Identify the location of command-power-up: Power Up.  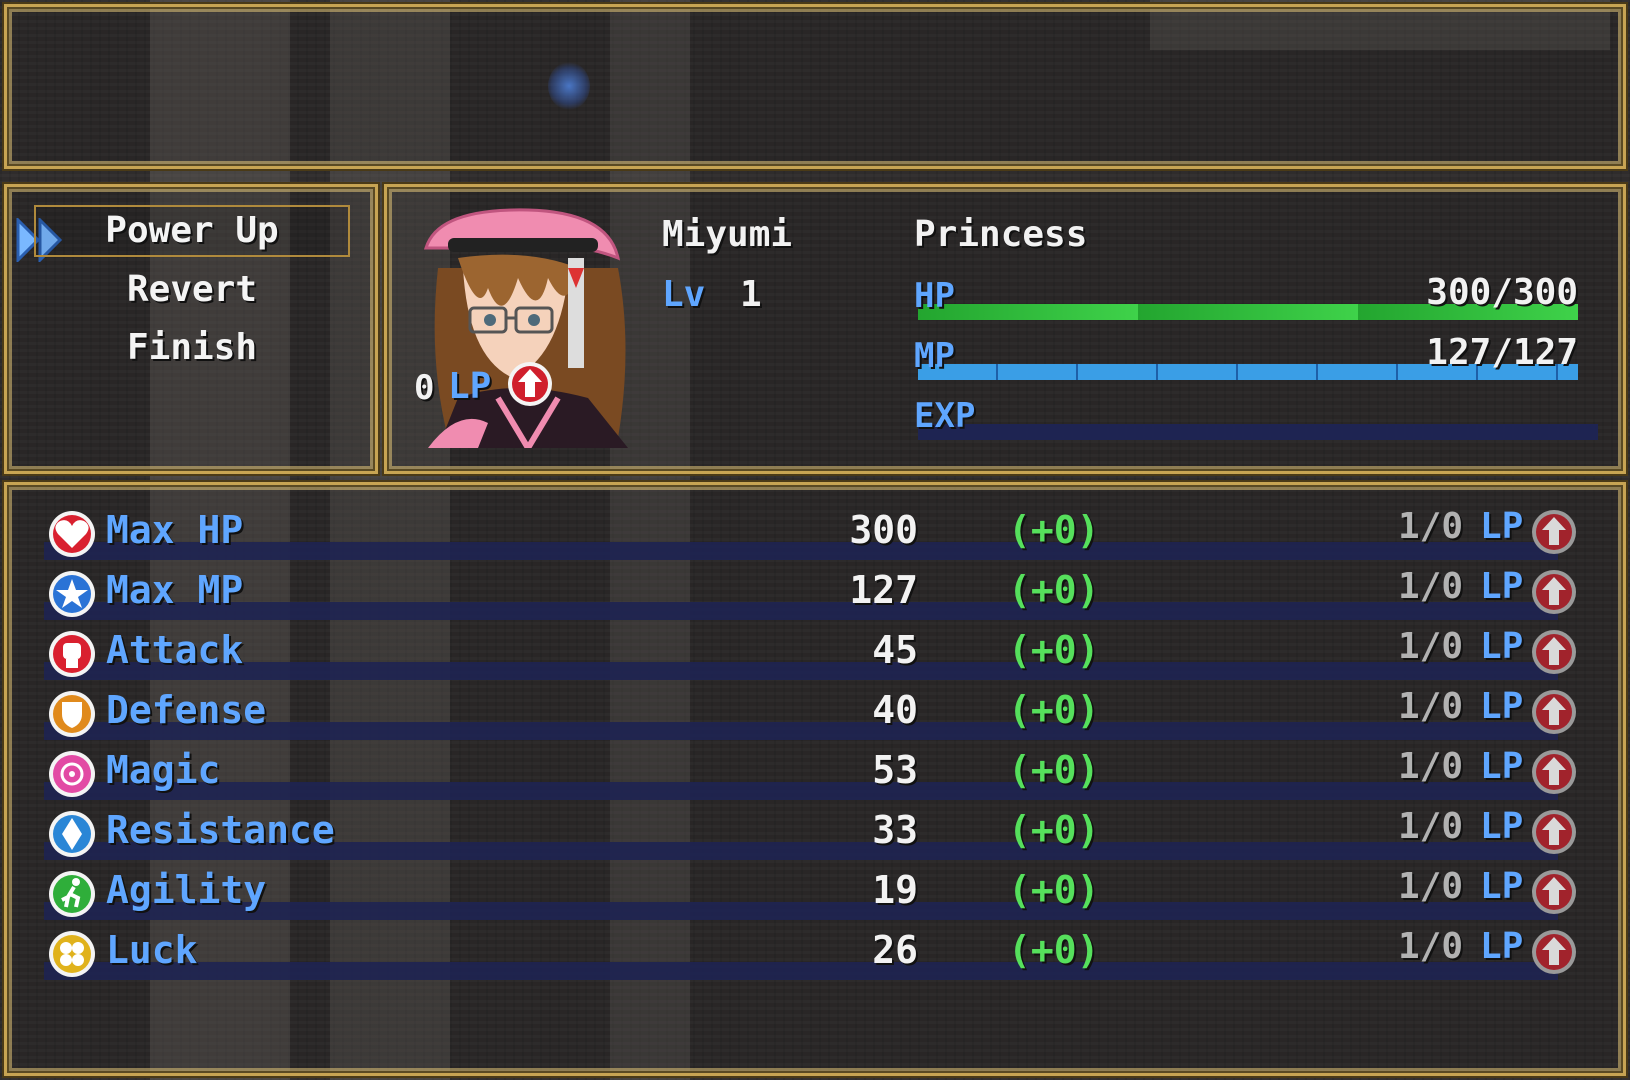
(192, 231).